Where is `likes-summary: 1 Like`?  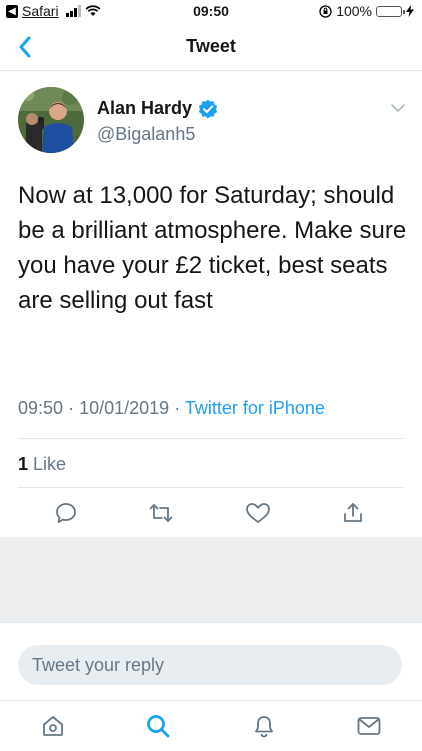 likes-summary: 1 Like is located at coordinates (42, 464).